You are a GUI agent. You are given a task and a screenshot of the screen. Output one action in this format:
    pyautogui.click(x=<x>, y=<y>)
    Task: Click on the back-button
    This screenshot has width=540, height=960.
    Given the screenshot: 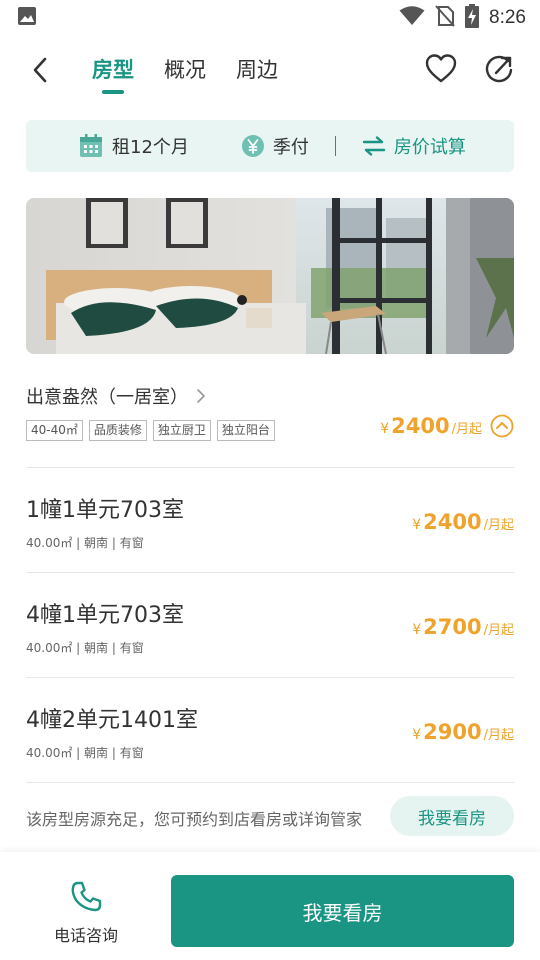 What is the action you would take?
    pyautogui.click(x=40, y=70)
    